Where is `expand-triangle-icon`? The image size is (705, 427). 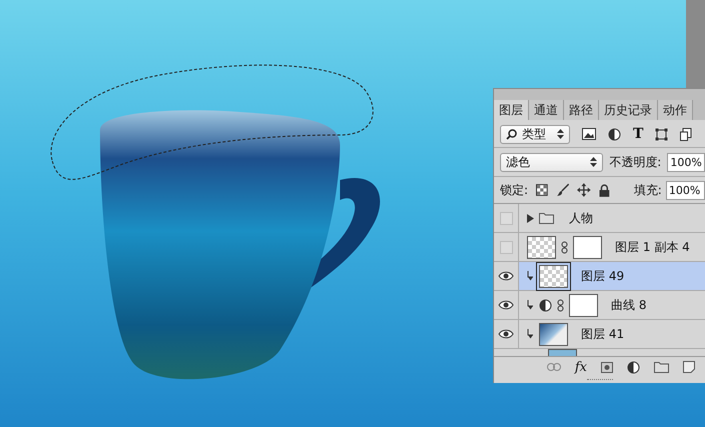 expand-triangle-icon is located at coordinates (530, 218).